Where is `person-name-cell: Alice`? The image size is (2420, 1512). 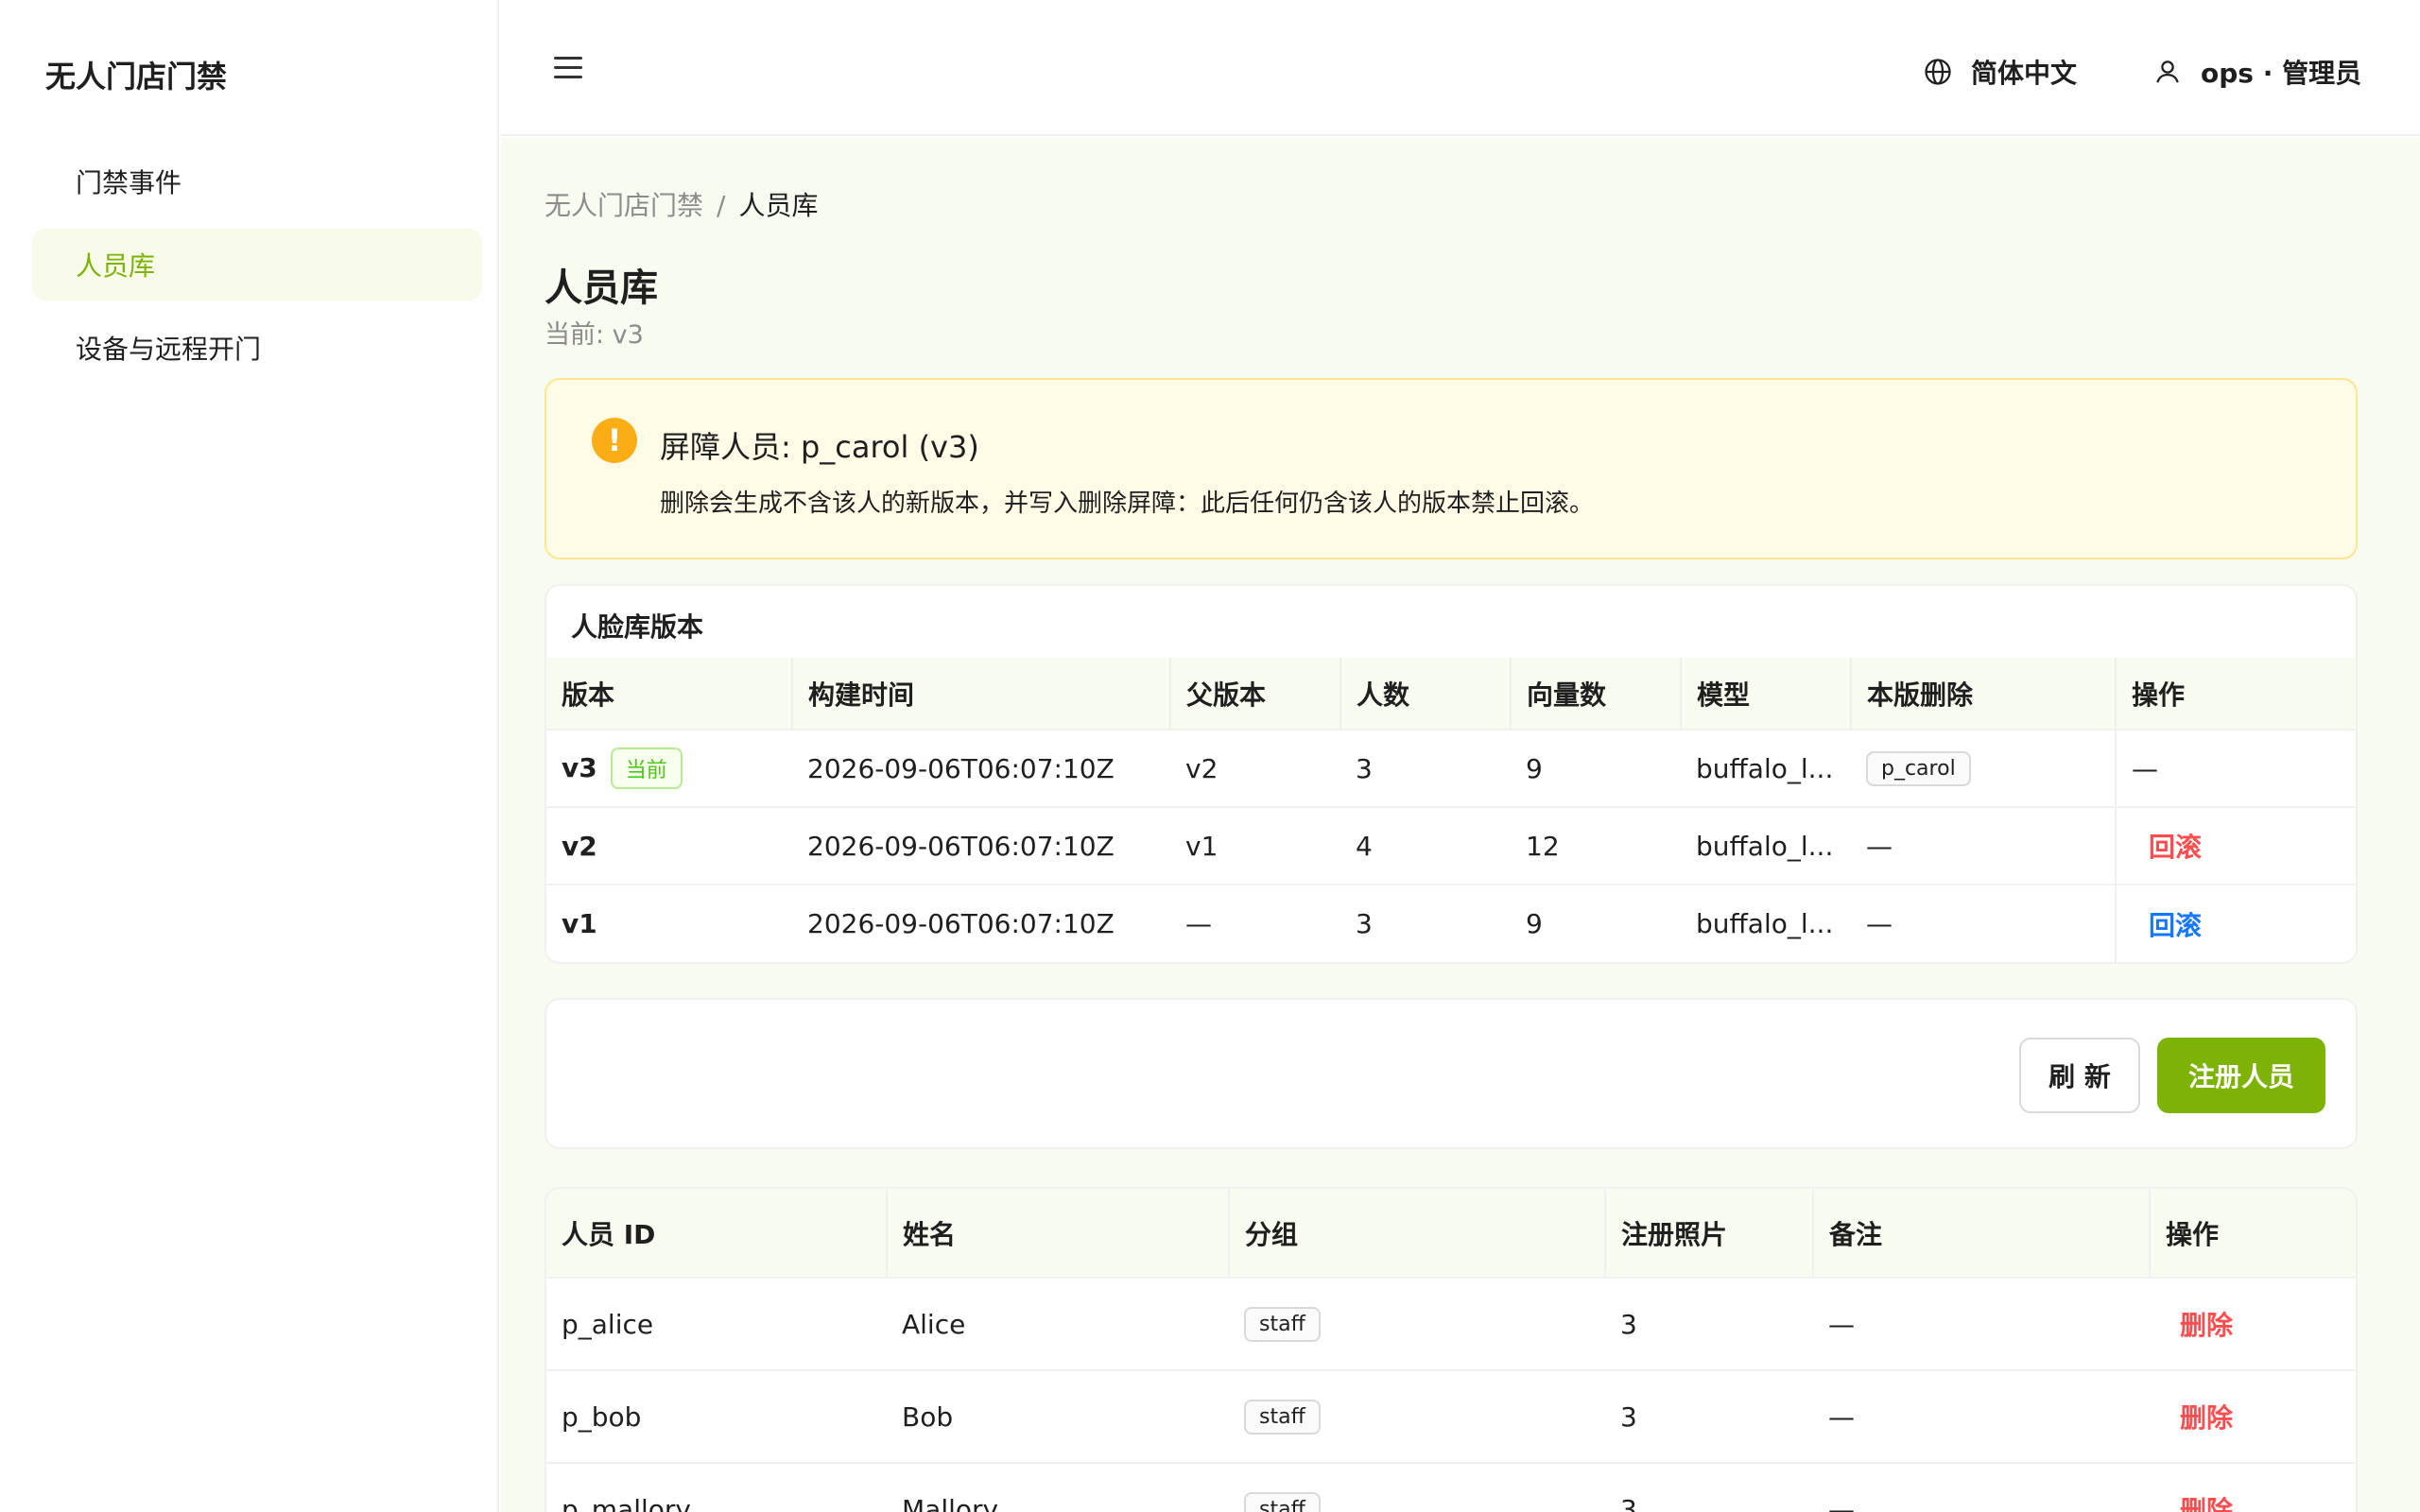
person-name-cell: Alice is located at coordinates (934, 1324).